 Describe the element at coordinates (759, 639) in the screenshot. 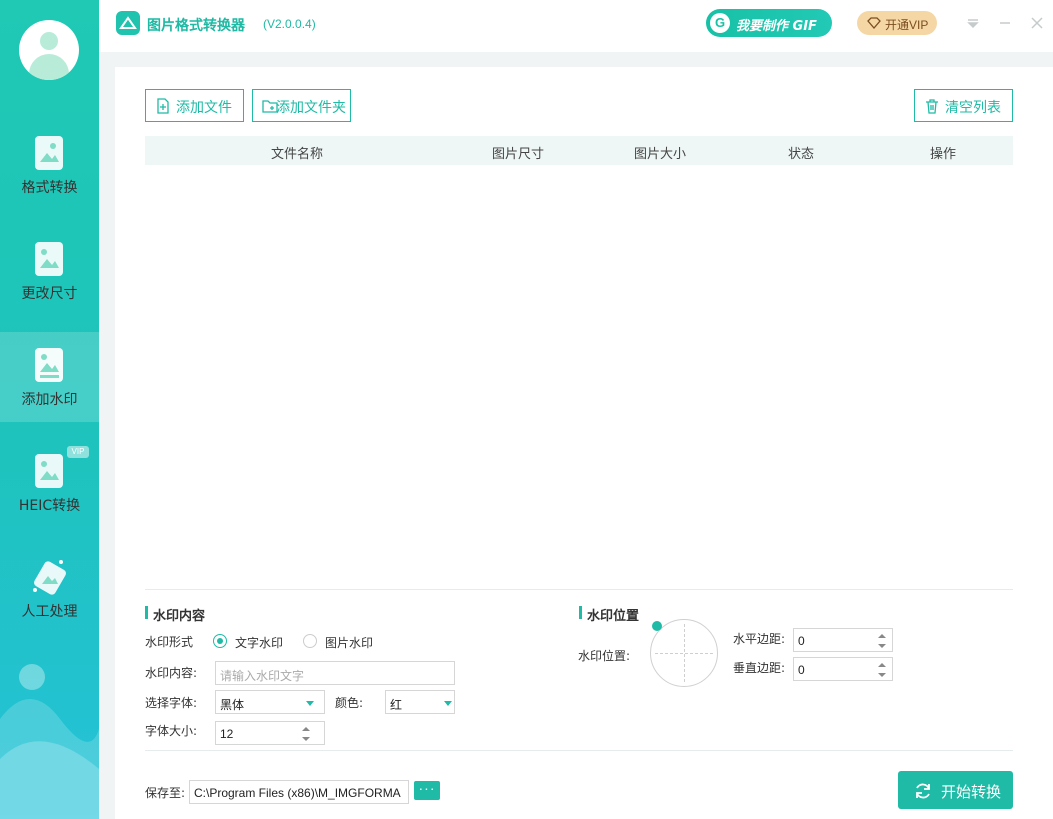

I see `h-margin-label: 水平边距:` at that location.